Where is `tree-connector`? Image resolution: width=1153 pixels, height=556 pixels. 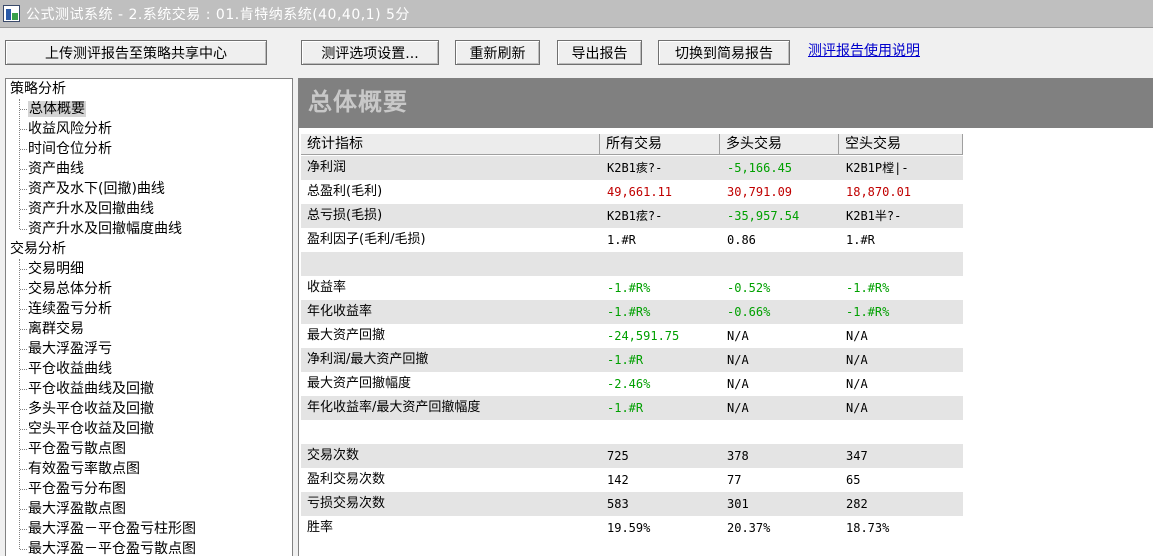 tree-connector is located at coordinates (19, 404).